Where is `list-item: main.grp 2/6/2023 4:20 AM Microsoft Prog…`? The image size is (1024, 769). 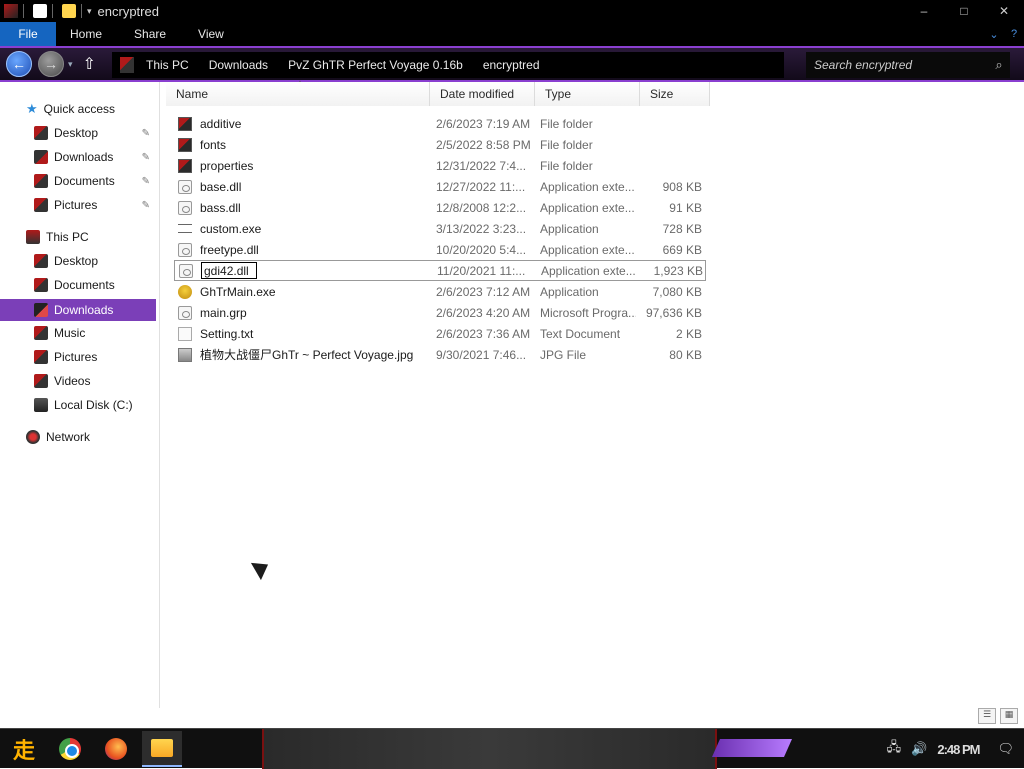 list-item: main.grp 2/6/2023 4:20 AM Microsoft Prog… is located at coordinates (440, 312).